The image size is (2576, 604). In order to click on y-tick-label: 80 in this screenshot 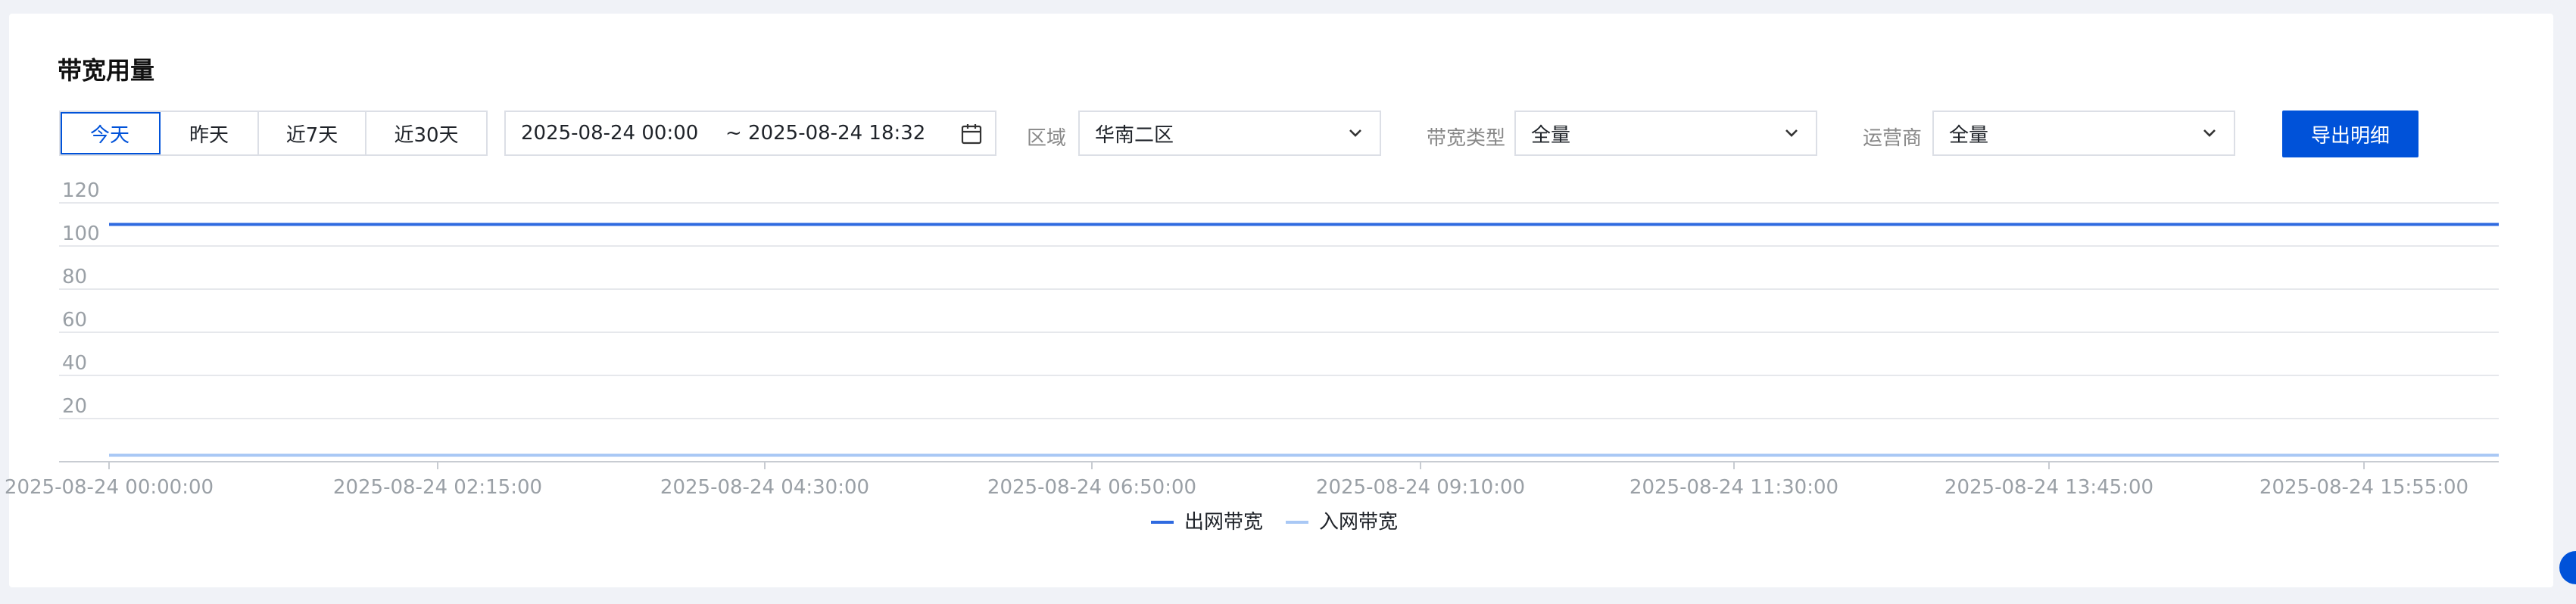, I will do `click(74, 277)`.